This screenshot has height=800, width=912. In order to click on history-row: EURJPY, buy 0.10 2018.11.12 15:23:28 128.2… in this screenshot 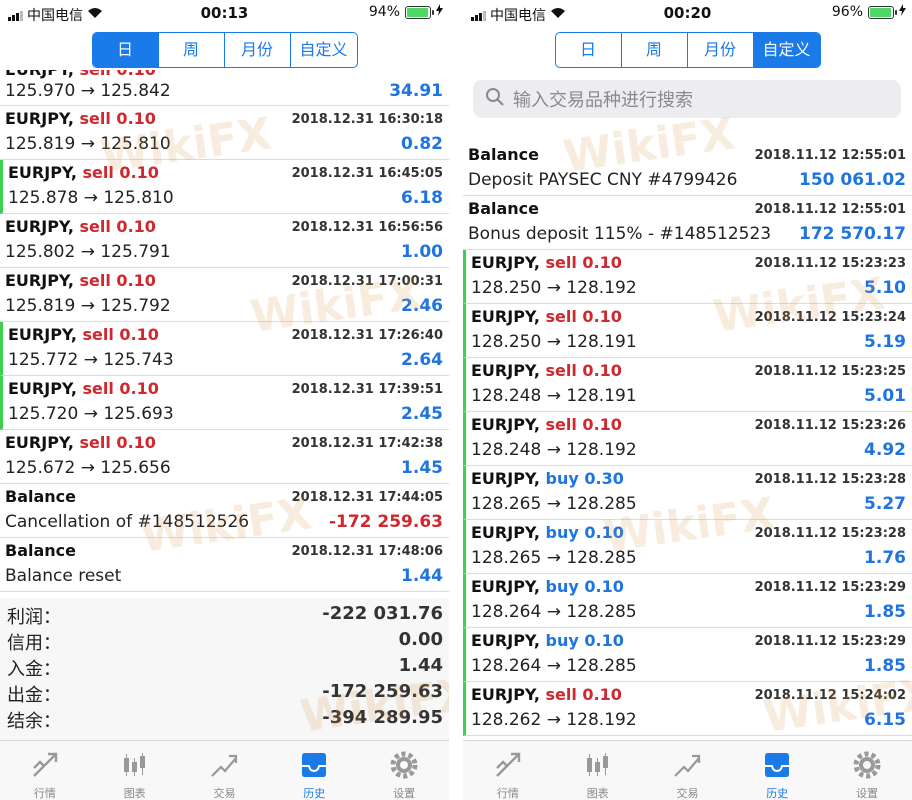, I will do `click(687, 547)`.